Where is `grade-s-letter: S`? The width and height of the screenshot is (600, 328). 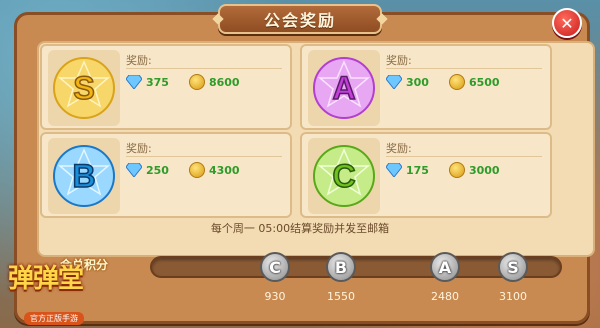 grade-s-letter: S is located at coordinates (83, 88).